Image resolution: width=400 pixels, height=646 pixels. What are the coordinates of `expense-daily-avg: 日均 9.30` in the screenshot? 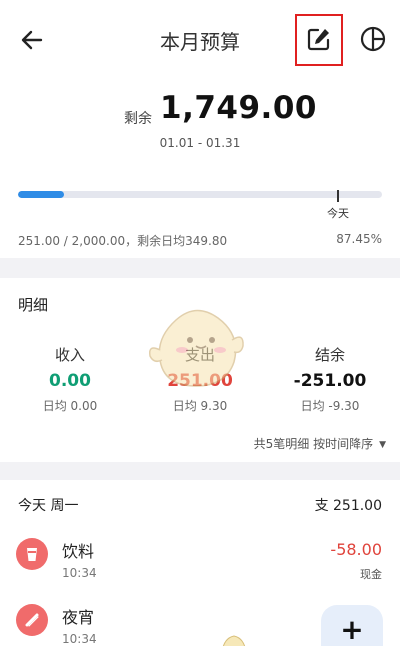 It's located at (200, 406).